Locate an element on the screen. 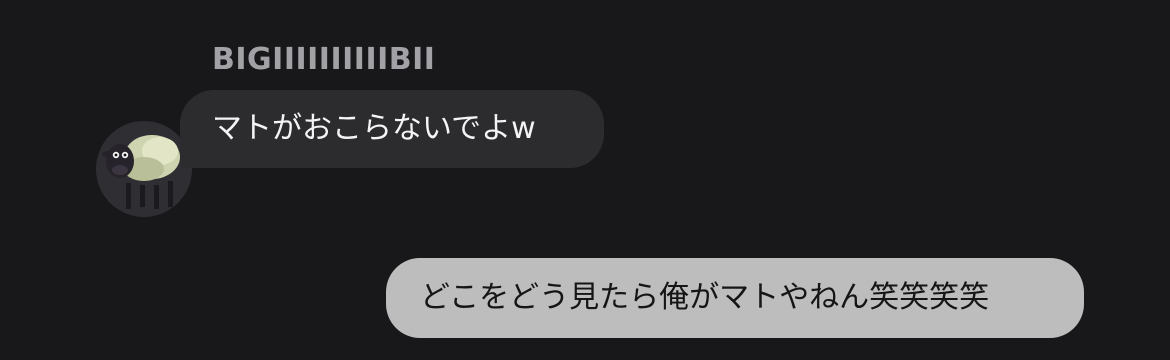 This screenshot has width=1170, height=360. outgoing-message-text: どこをどう見たら俺がマトやねん笑笑笑笑 is located at coordinates (705, 297).